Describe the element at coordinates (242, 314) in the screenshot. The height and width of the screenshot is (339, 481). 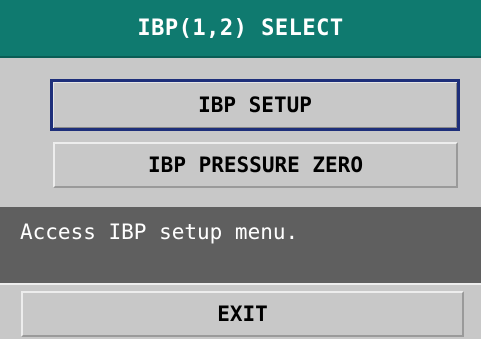
I see `exit-button: EXIT` at that location.